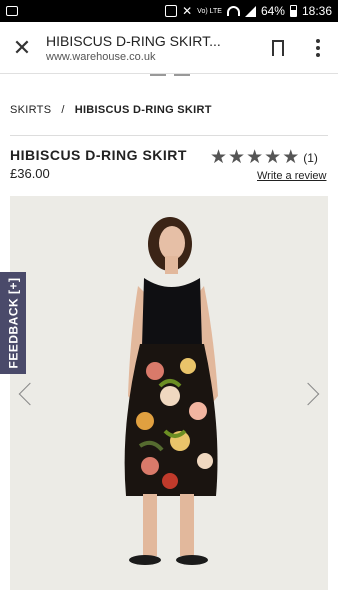 The image size is (338, 600). What do you see at coordinates (310, 157) in the screenshot?
I see `review-count: (1)` at bounding box center [310, 157].